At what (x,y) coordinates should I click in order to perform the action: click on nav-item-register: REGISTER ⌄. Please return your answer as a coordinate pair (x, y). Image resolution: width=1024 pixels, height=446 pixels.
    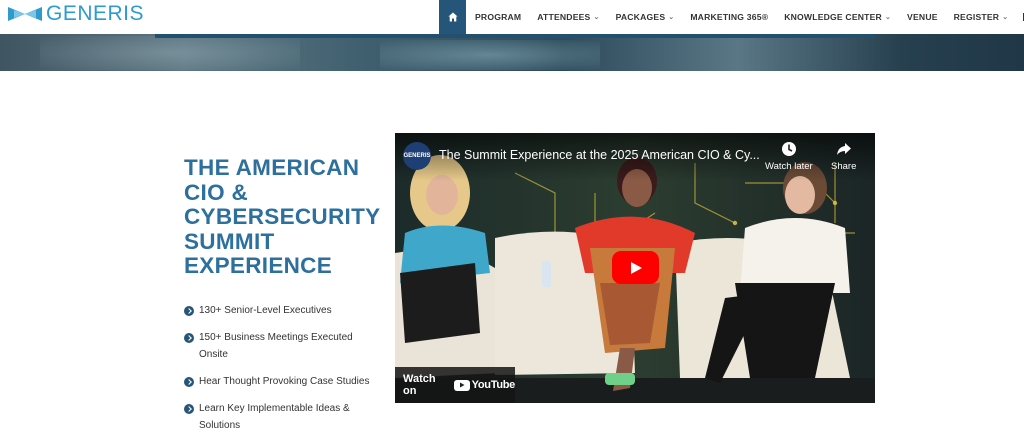
    Looking at the image, I should click on (981, 17).